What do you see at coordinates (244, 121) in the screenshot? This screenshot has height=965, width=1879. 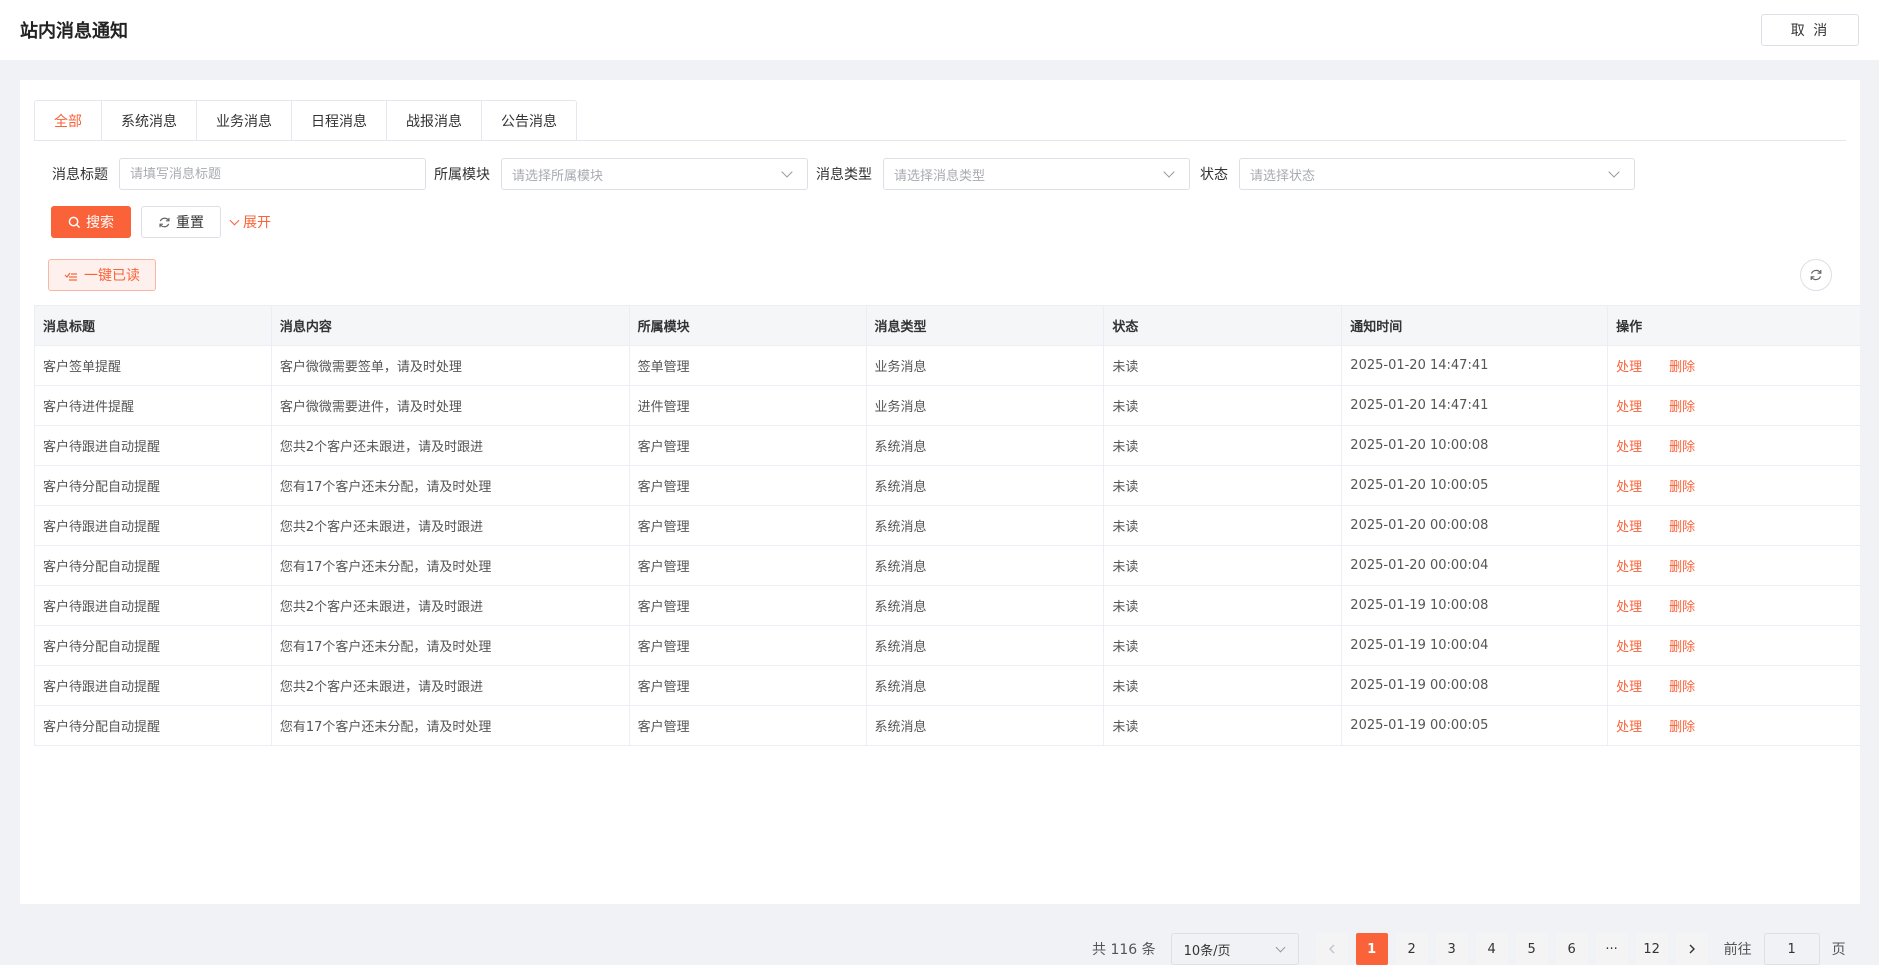 I see `tab-2: 业务消息` at bounding box center [244, 121].